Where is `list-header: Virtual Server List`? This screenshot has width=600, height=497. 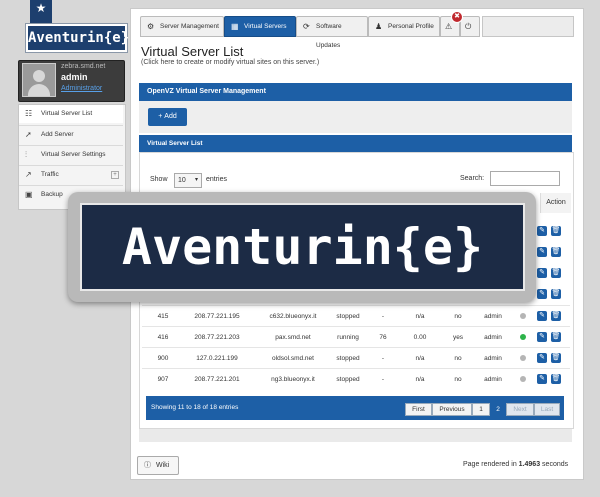 list-header: Virtual Server List is located at coordinates (355, 143).